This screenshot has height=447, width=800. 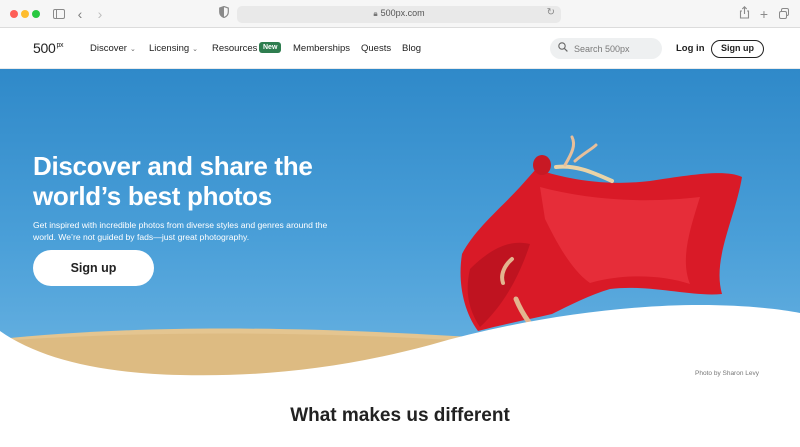 I want to click on login-link: Log in, so click(x=690, y=48).